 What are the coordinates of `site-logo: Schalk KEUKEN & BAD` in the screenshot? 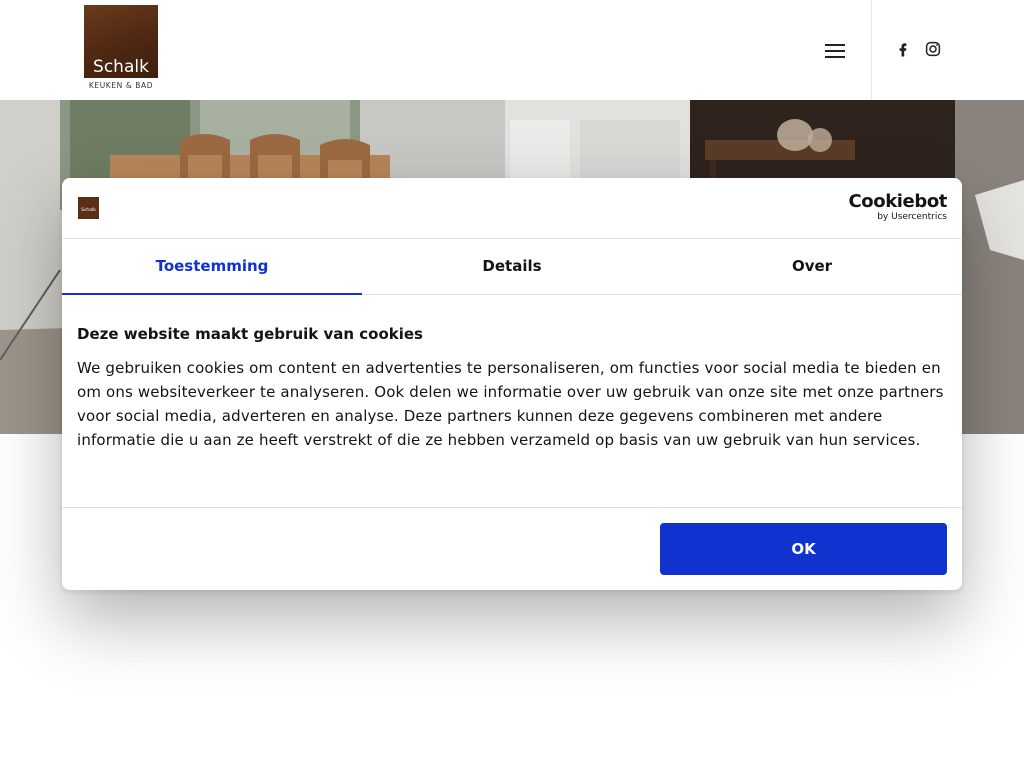 It's located at (121, 48).